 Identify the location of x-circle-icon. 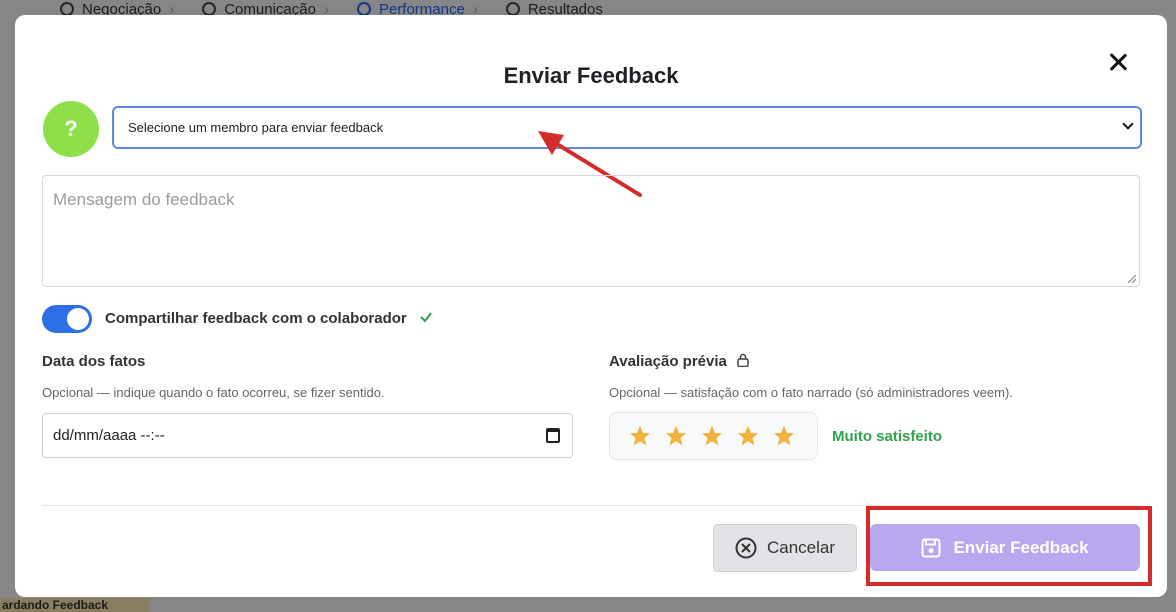
(746, 548).